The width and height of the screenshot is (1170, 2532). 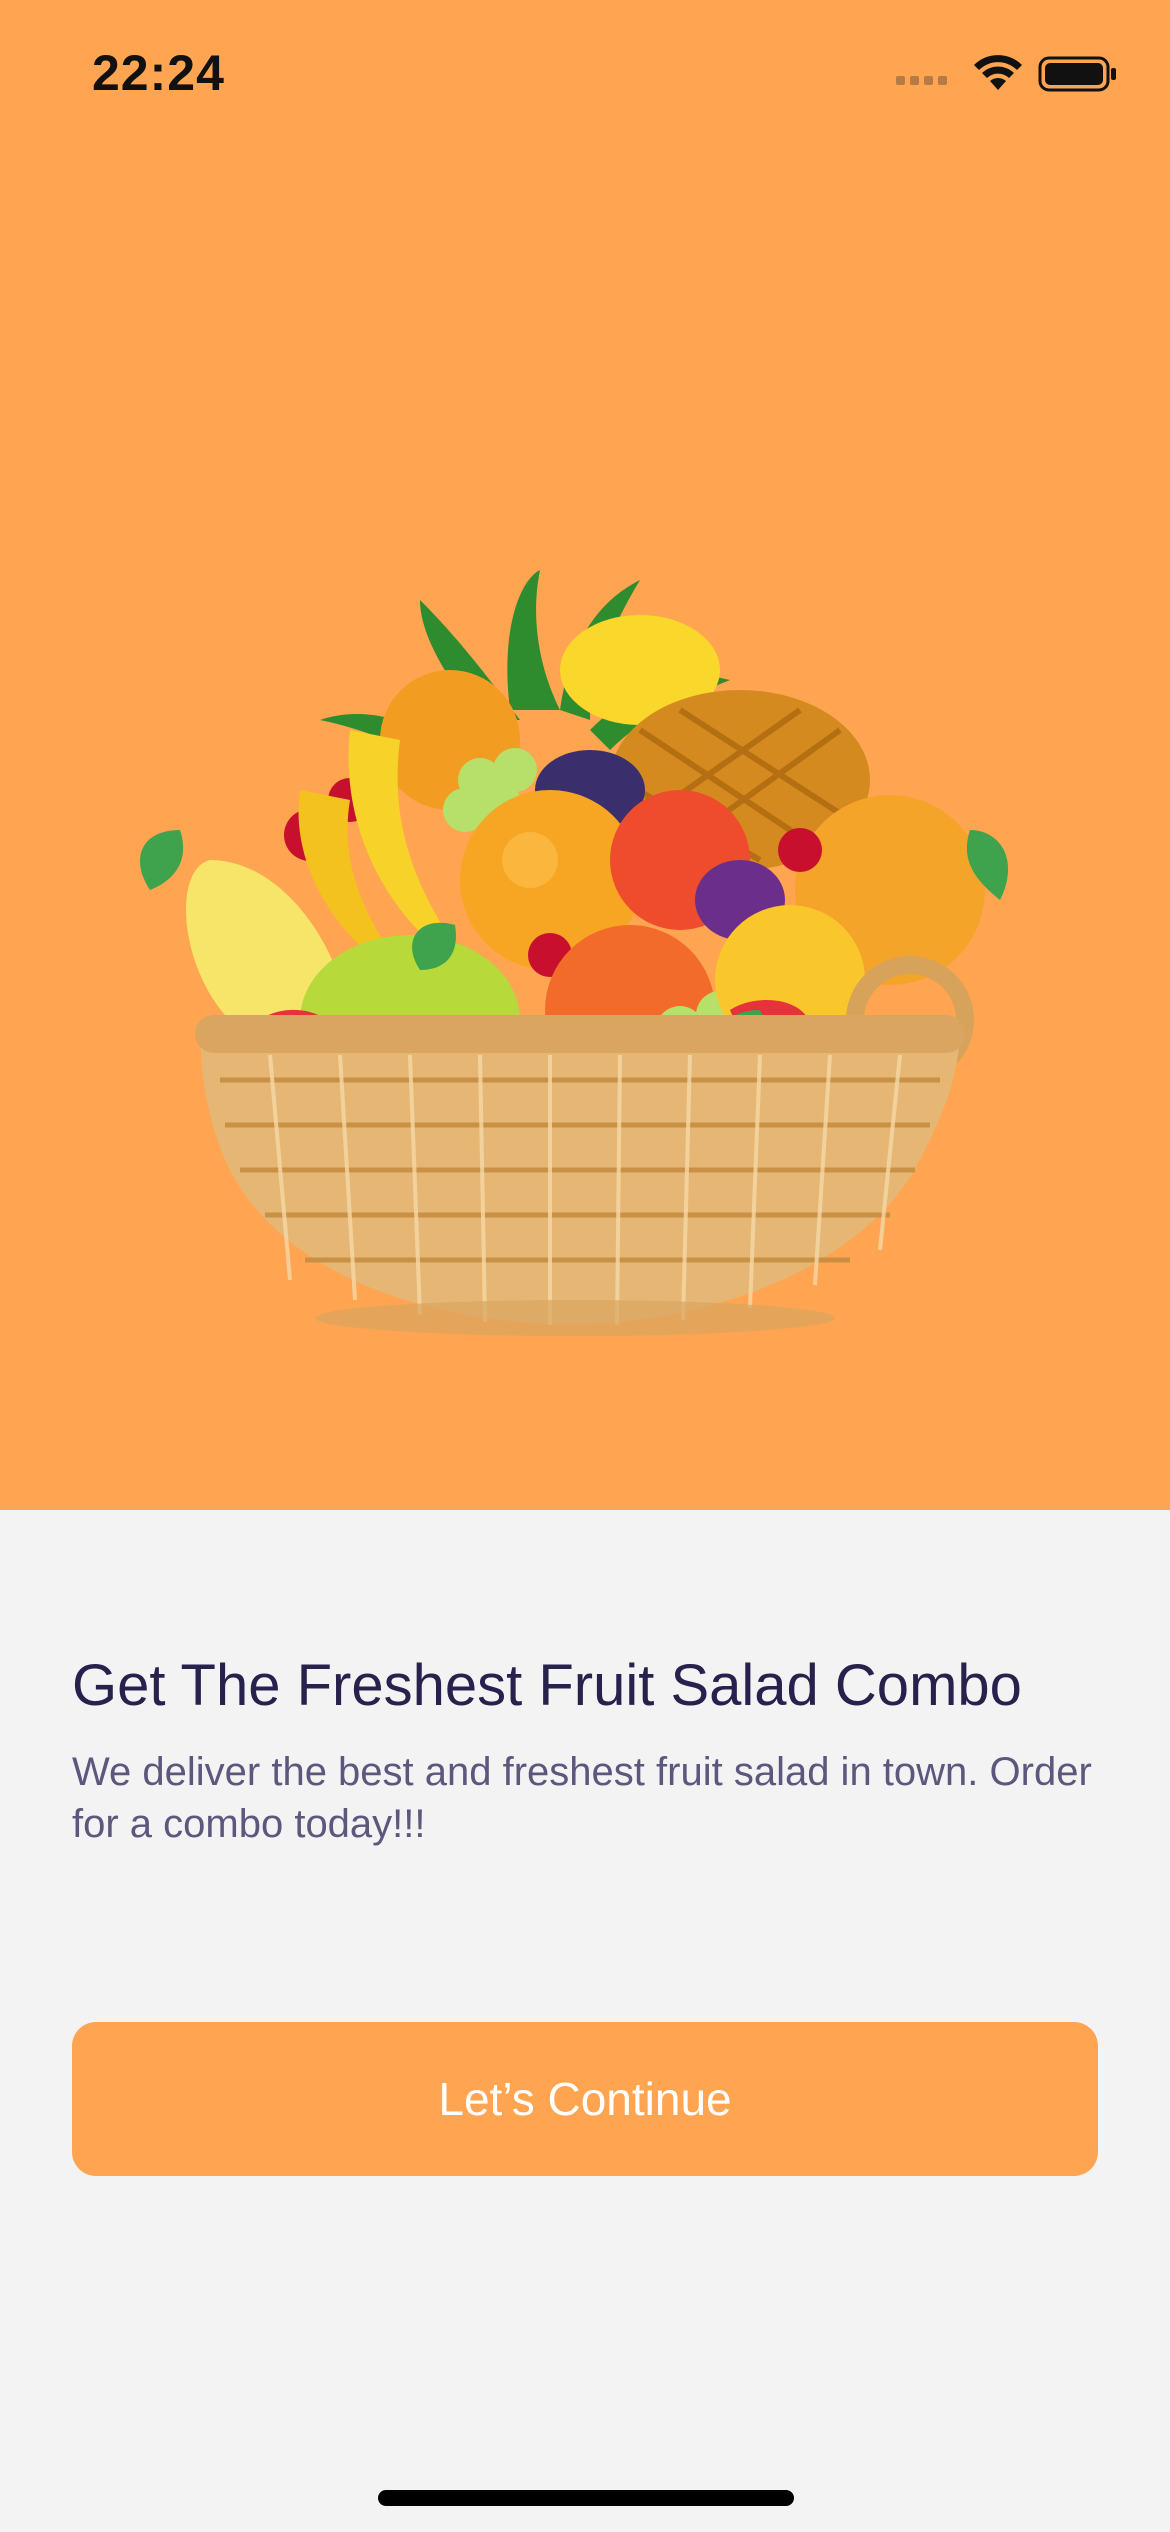 I want to click on wifi-icon, so click(x=998, y=72).